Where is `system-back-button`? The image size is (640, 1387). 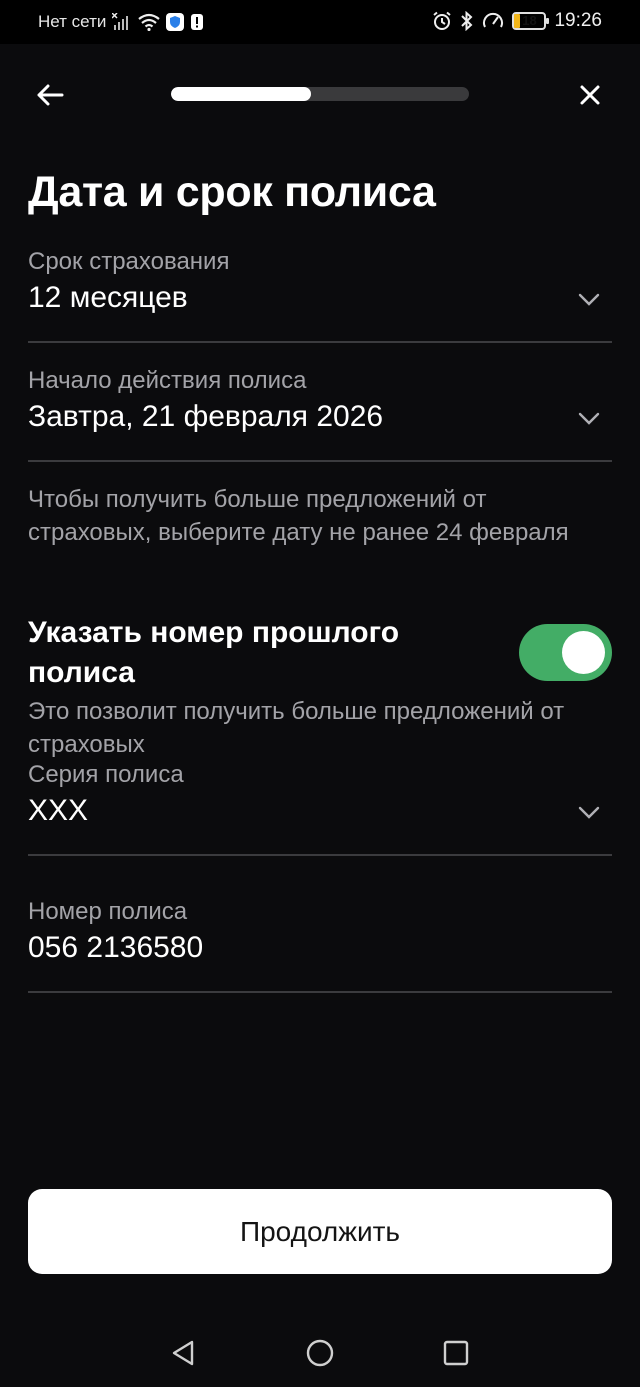
system-back-button is located at coordinates (183, 1353).